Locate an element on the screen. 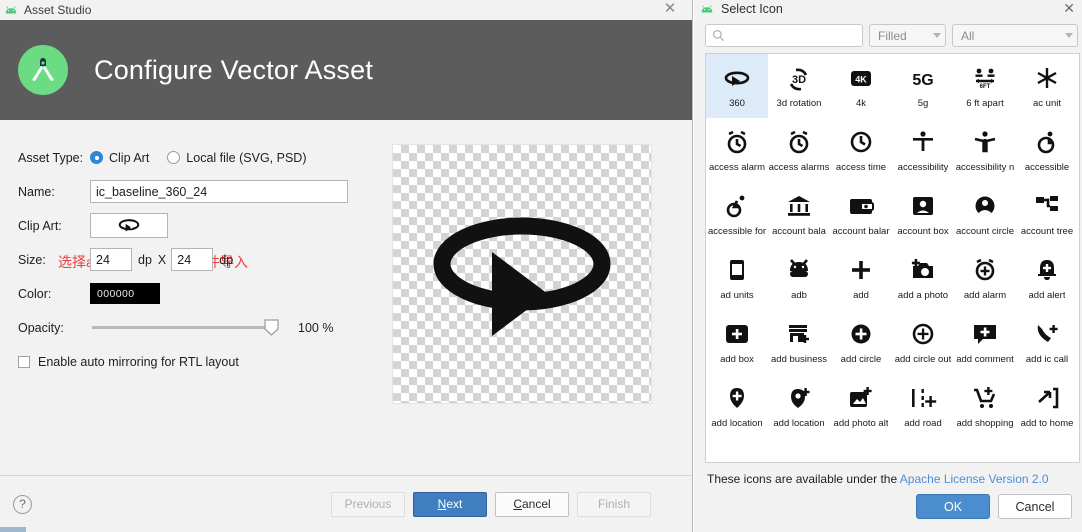  select-icon-cancel-button: Cancel is located at coordinates (1035, 506).